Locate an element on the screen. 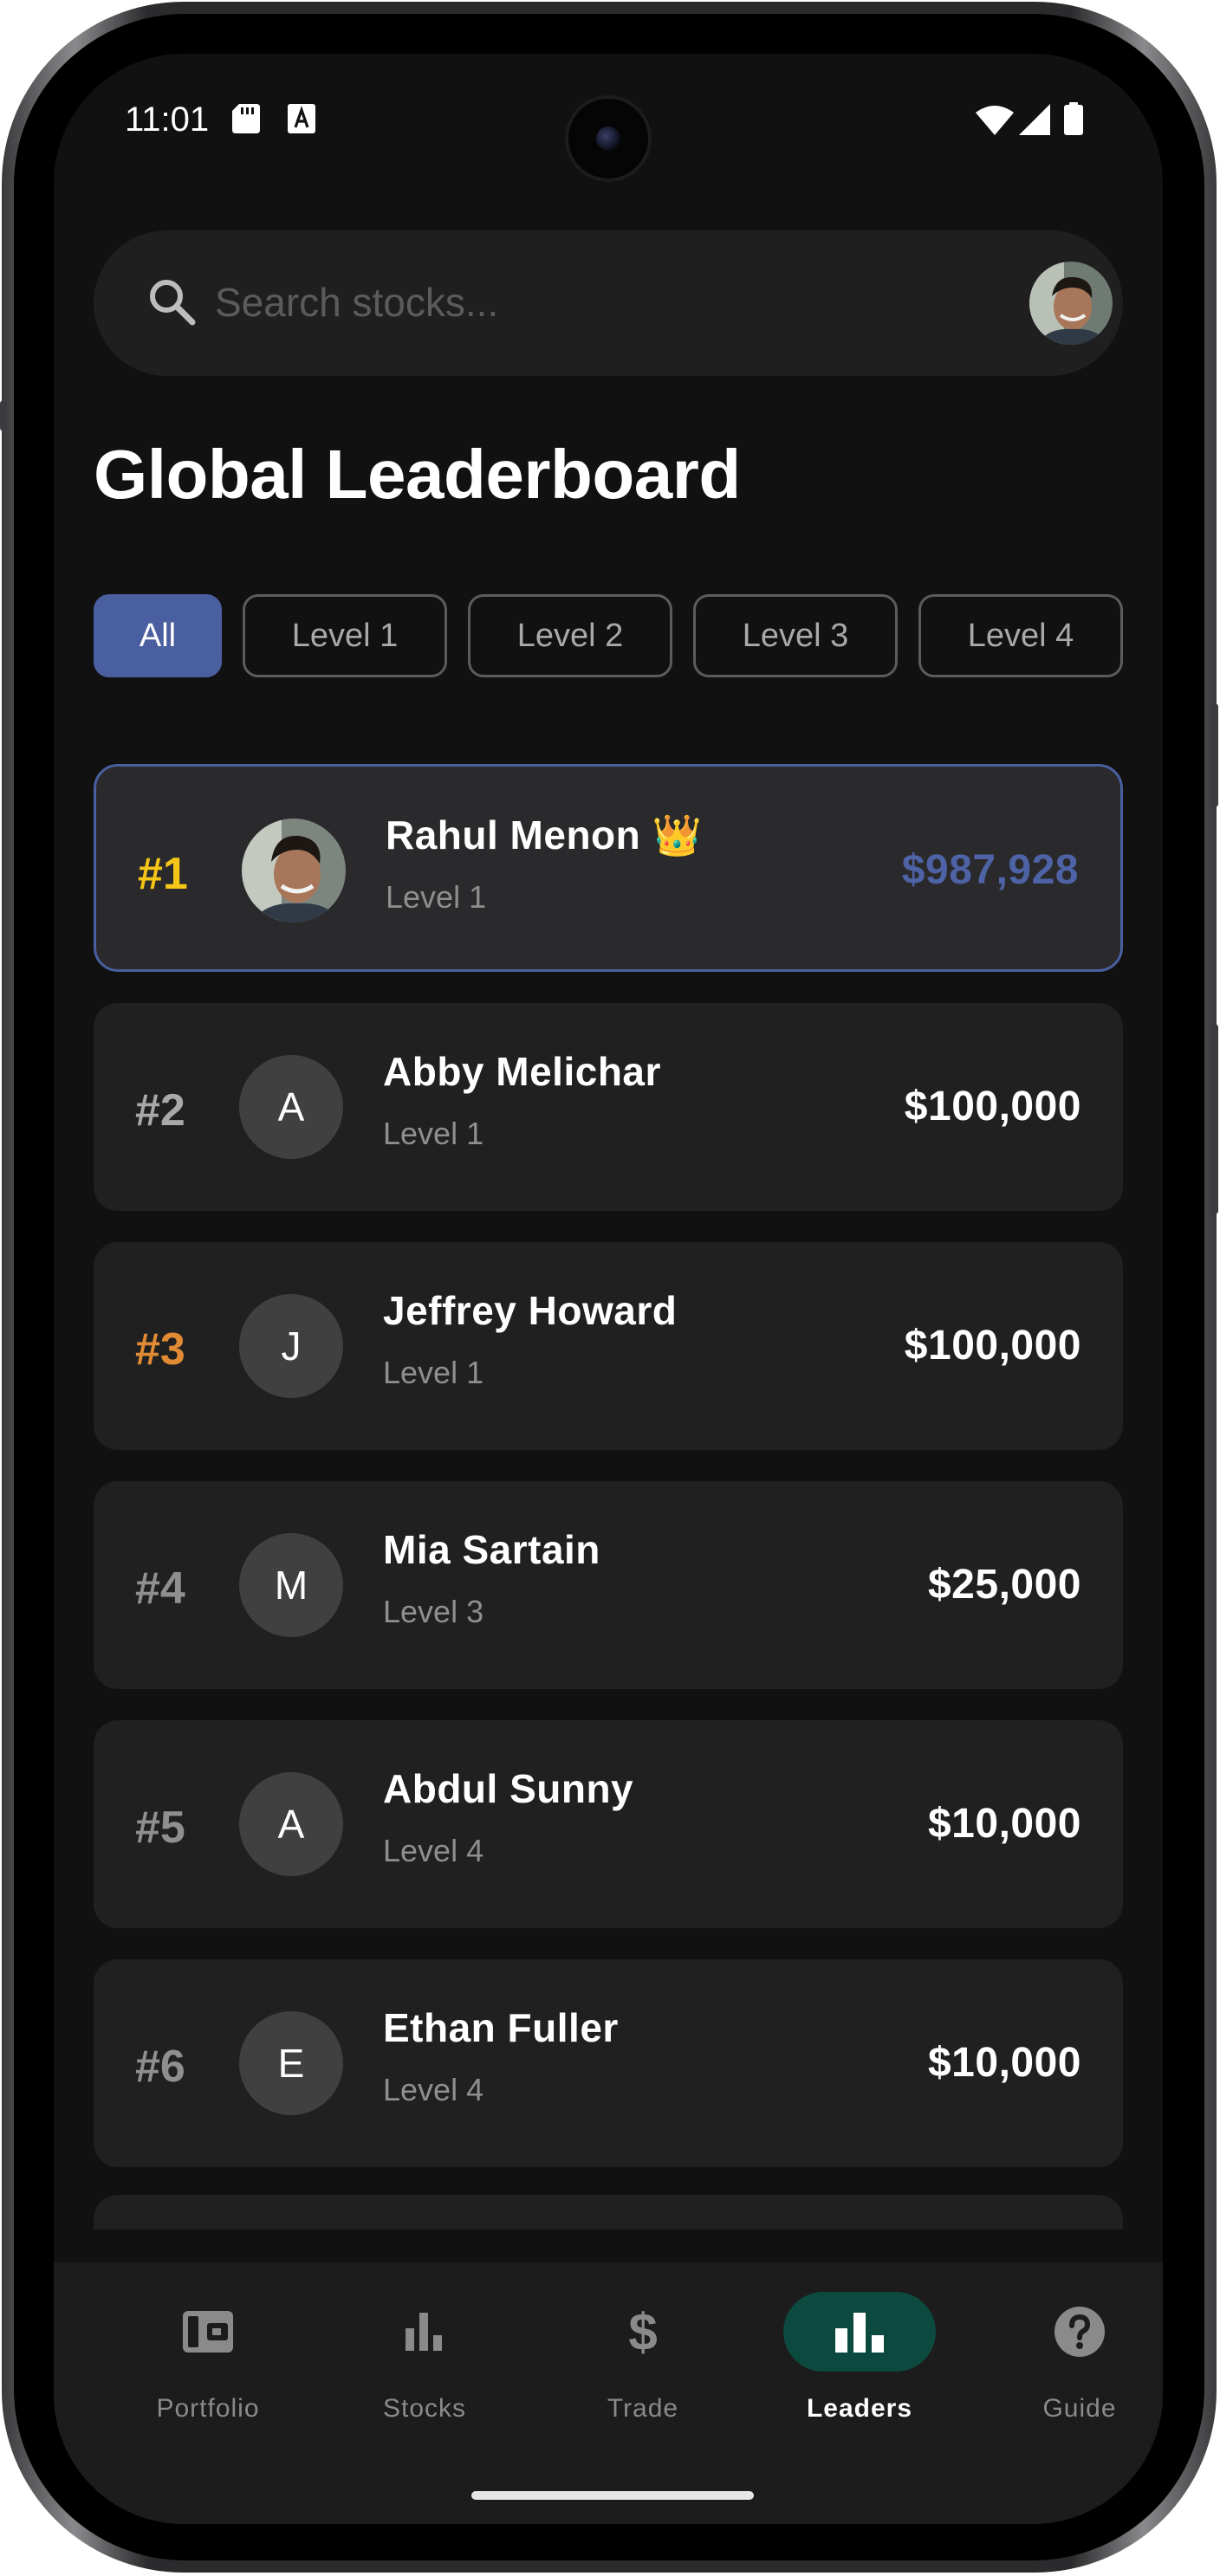 Image resolution: width=1220 pixels, height=2576 pixels. user-avatar is located at coordinates (294, 870).